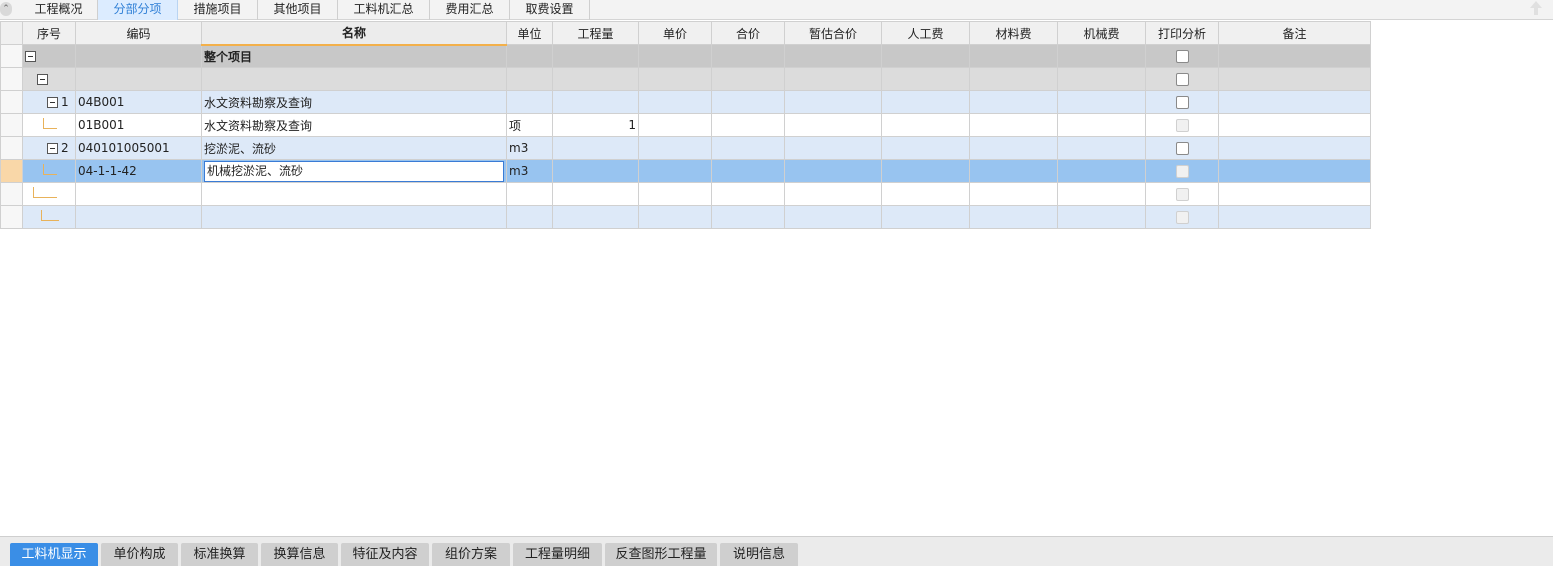 Image resolution: width=1553 pixels, height=575 pixels. Describe the element at coordinates (59, 10) in the screenshot. I see `tab-project-overview: 工程概况` at that location.